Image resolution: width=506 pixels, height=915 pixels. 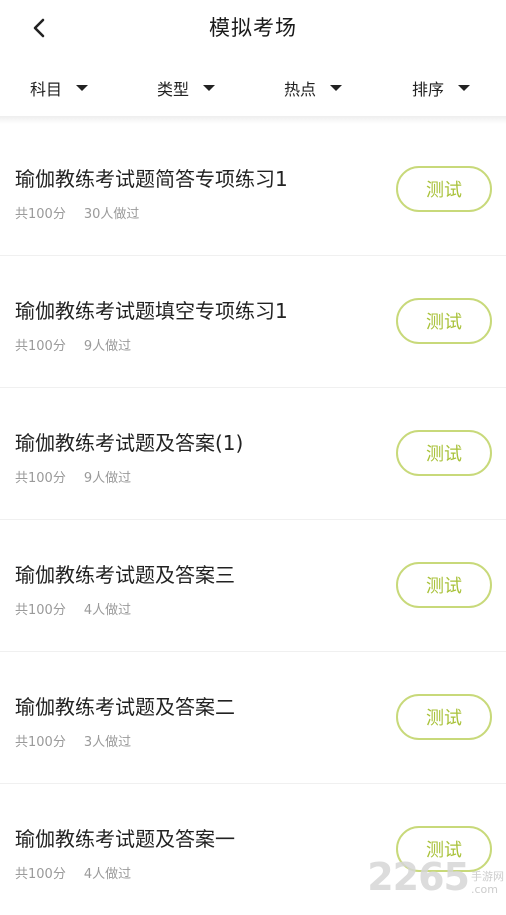 What do you see at coordinates (151, 179) in the screenshot?
I see `exam-title: 瑜伽教练考试题简答专项练习1` at bounding box center [151, 179].